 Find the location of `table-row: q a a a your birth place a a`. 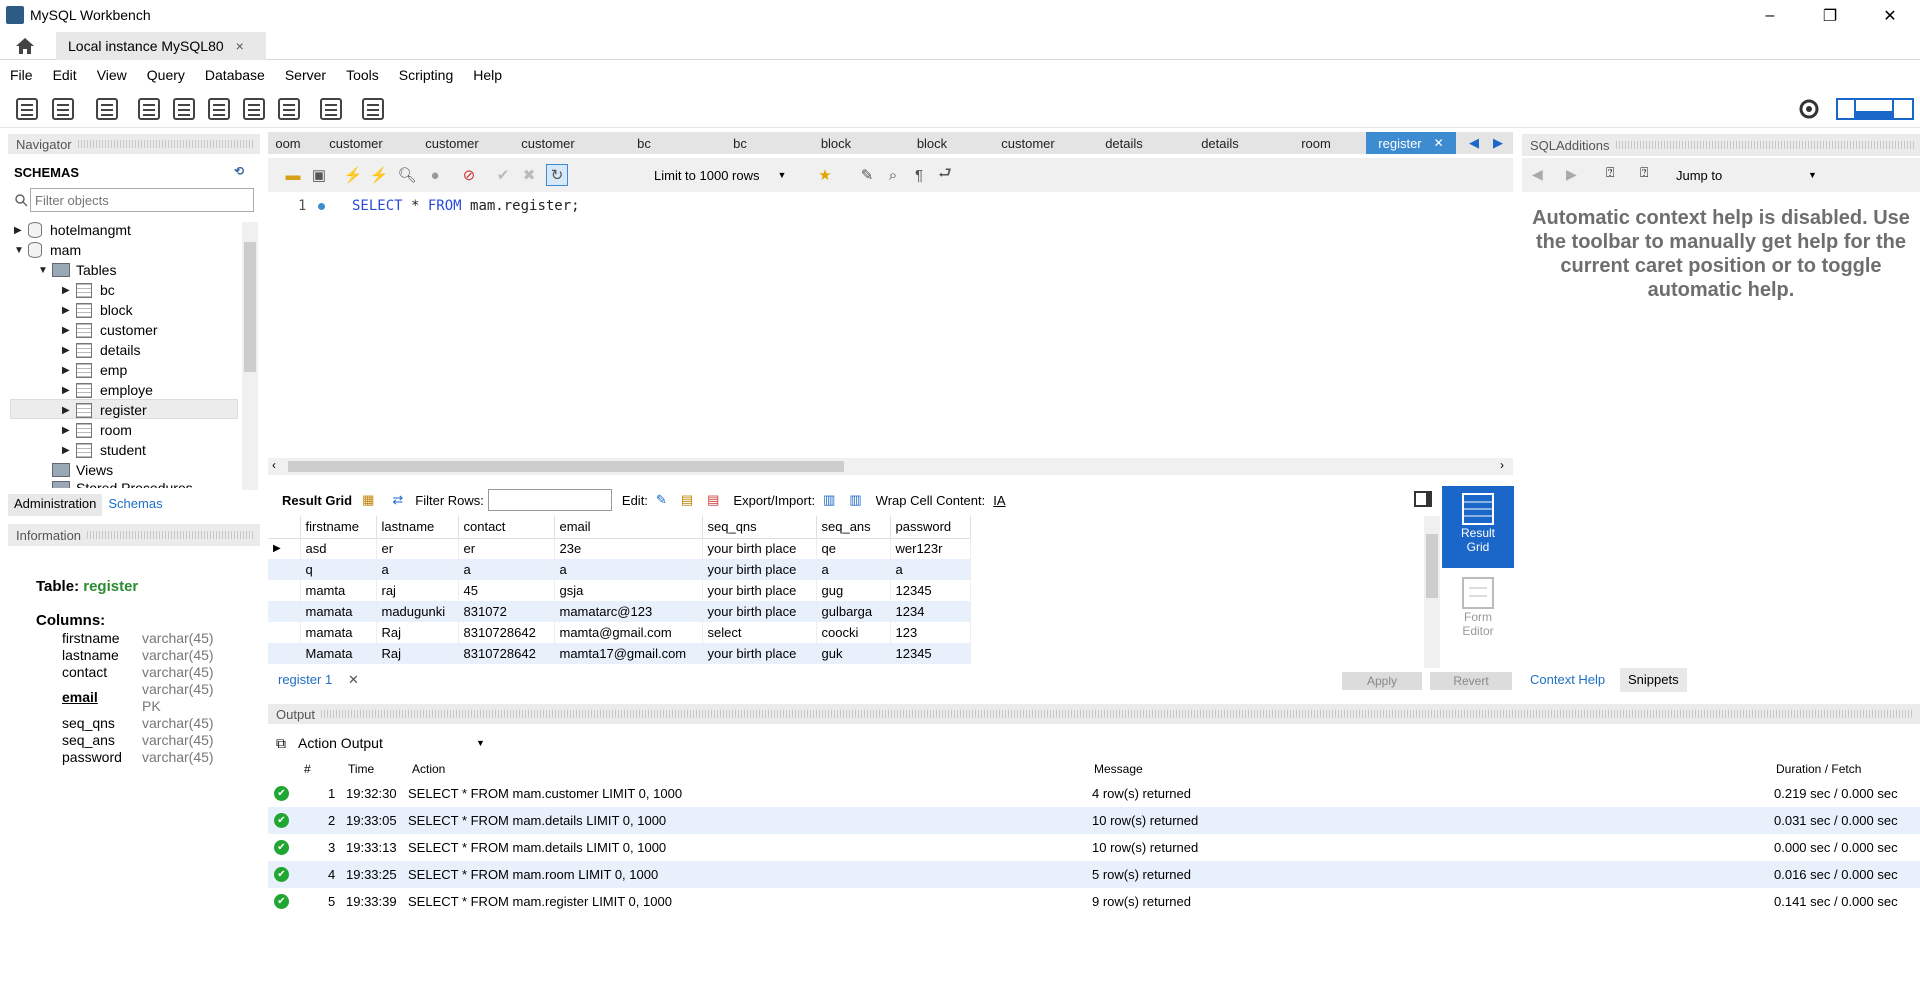

table-row: q a a a your birth place a a is located at coordinates (619, 569).